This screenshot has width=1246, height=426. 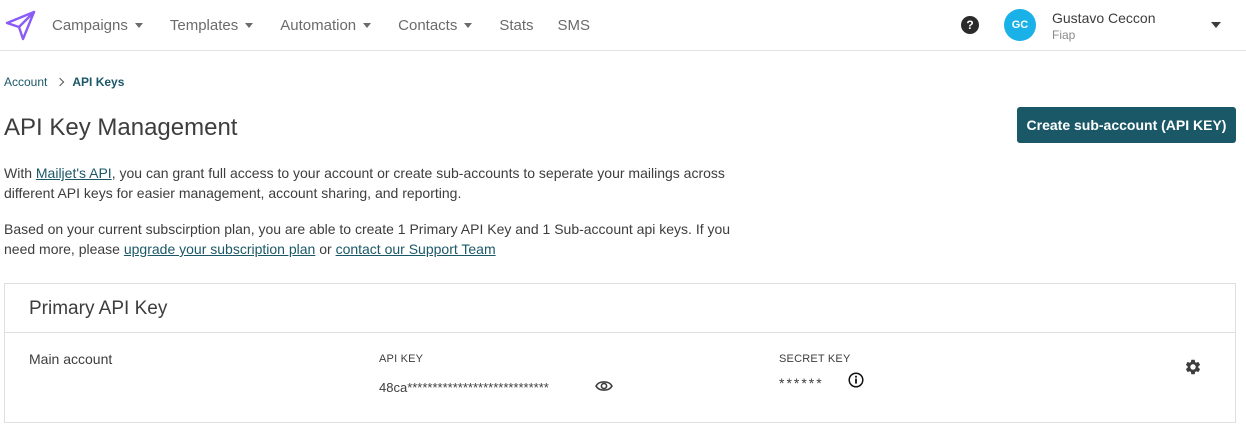 What do you see at coordinates (318, 25) in the screenshot?
I see `nav-automation-label: Automation` at bounding box center [318, 25].